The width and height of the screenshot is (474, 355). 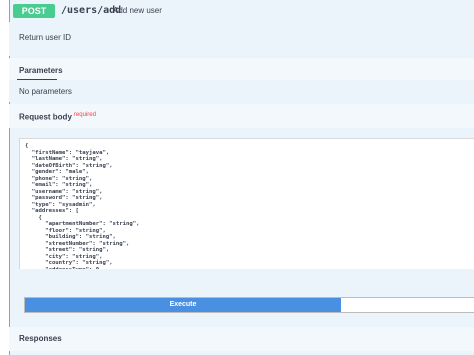 I want to click on endpoint-summary: Add new user, so click(x=137, y=10).